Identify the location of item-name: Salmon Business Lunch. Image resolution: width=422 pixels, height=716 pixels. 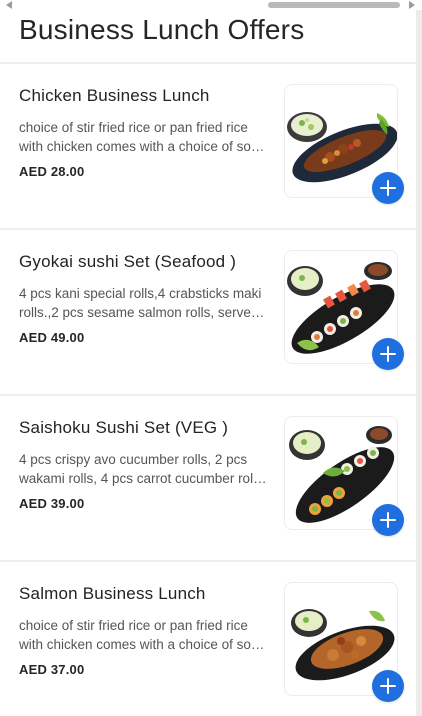
(112, 593).